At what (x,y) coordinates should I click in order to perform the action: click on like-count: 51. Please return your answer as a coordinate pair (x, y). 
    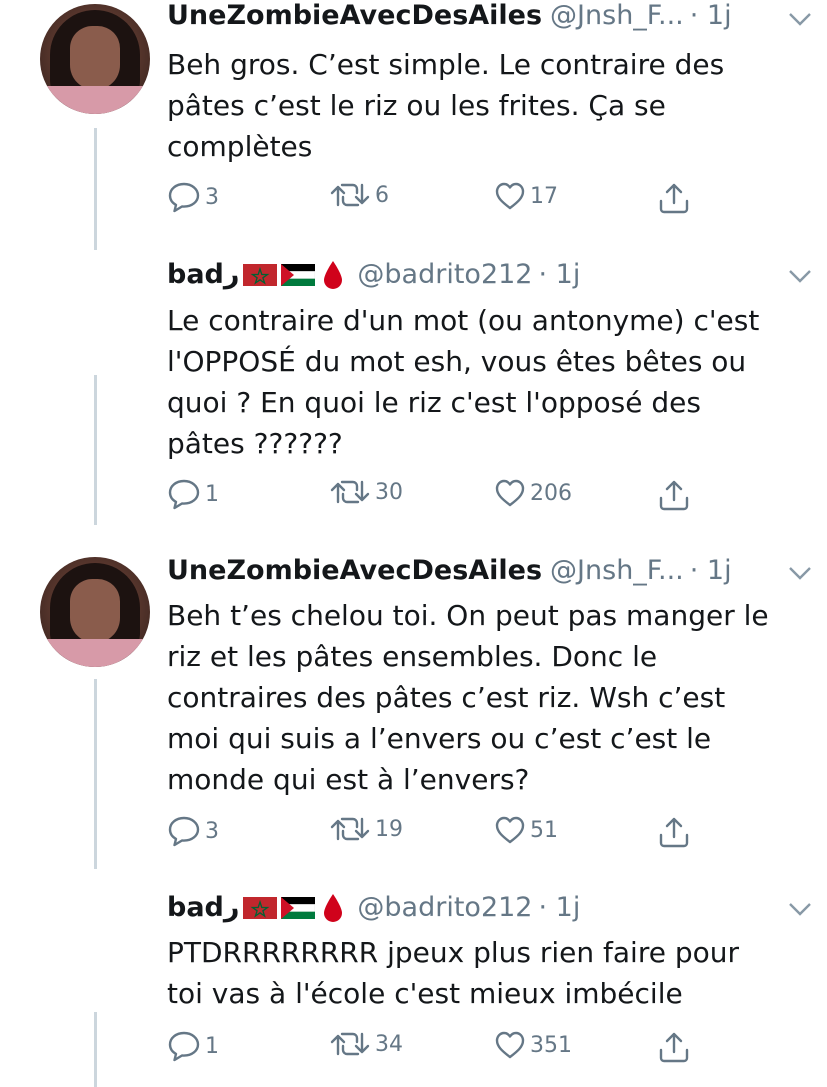
    Looking at the image, I should click on (544, 830).